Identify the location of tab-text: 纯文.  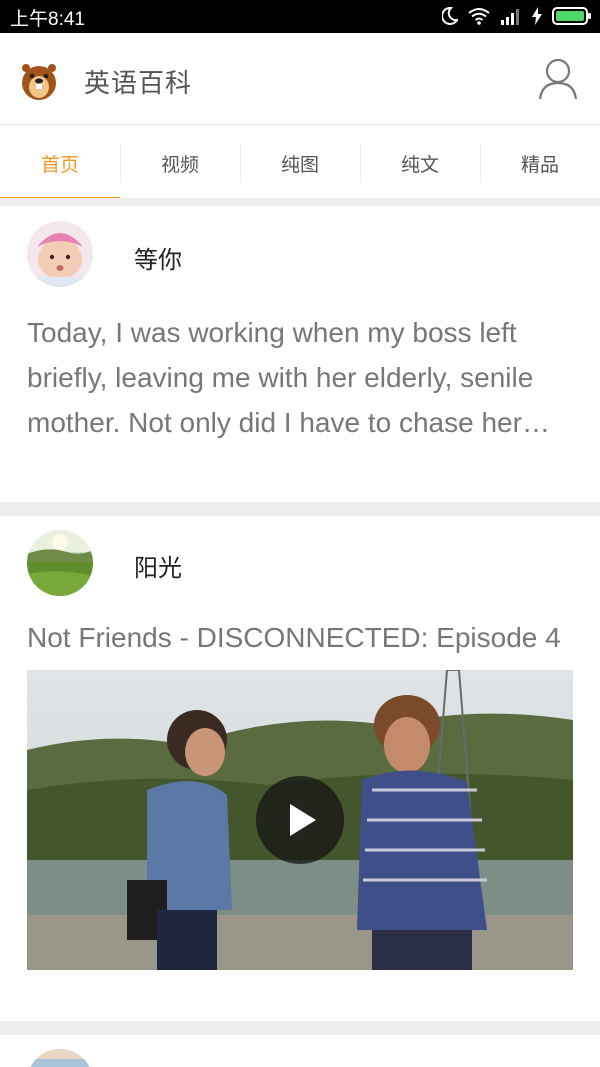
(420, 163).